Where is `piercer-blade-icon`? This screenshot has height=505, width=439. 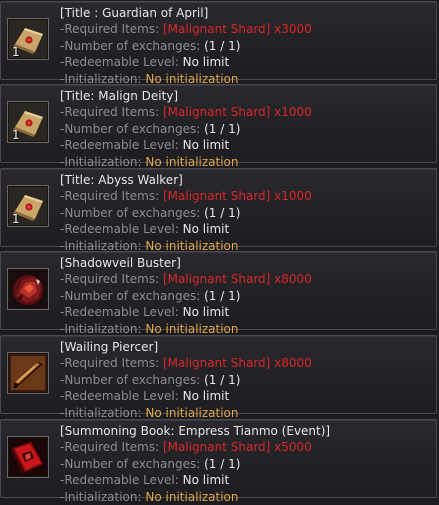
piercer-blade-icon is located at coordinates (28, 373).